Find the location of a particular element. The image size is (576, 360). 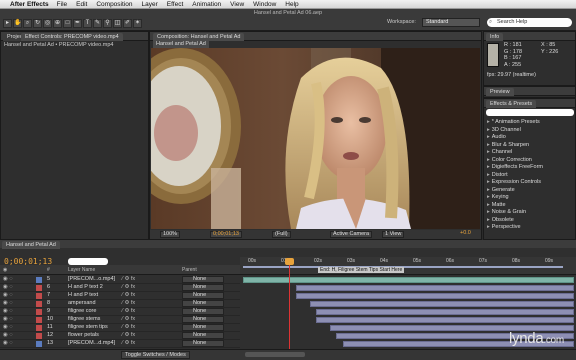

effects-category: ▸ Distort is located at coordinates (497, 175).